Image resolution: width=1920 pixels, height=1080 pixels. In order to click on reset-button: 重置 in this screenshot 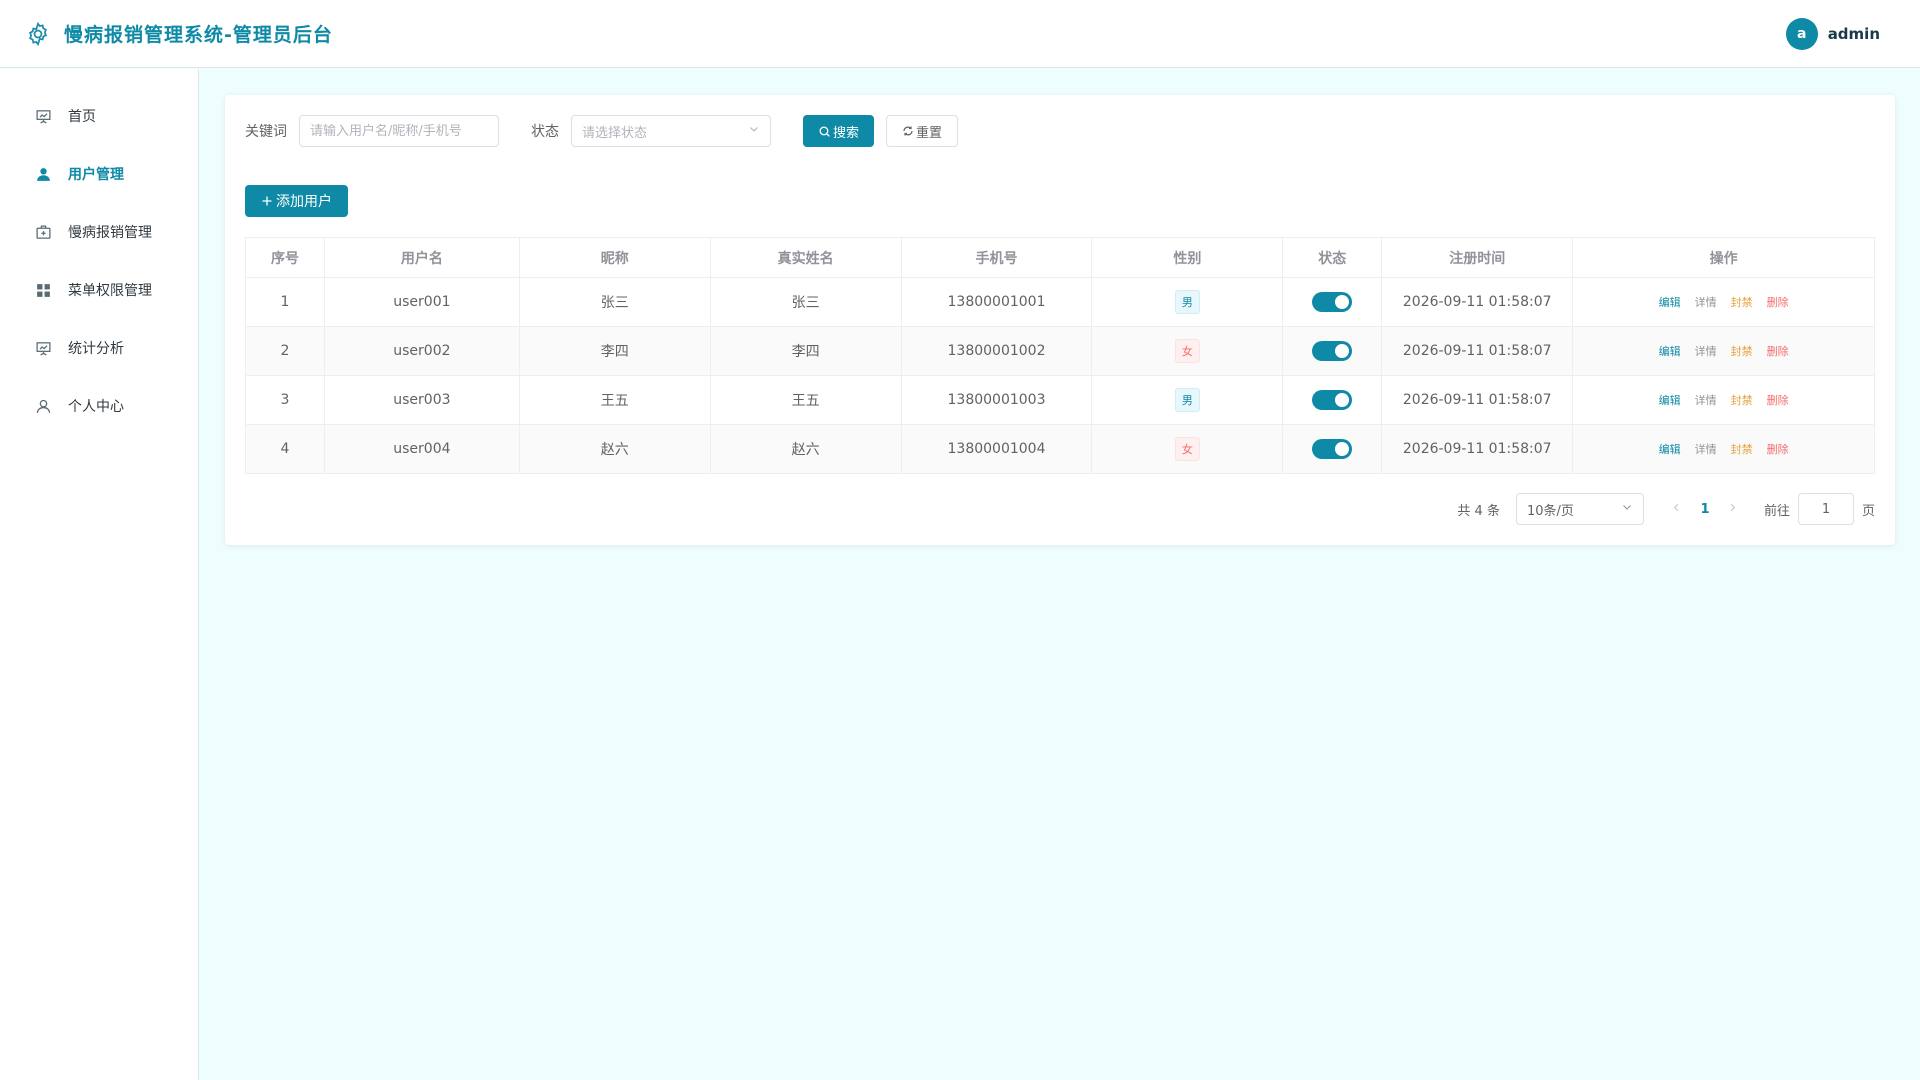, I will do `click(922, 131)`.